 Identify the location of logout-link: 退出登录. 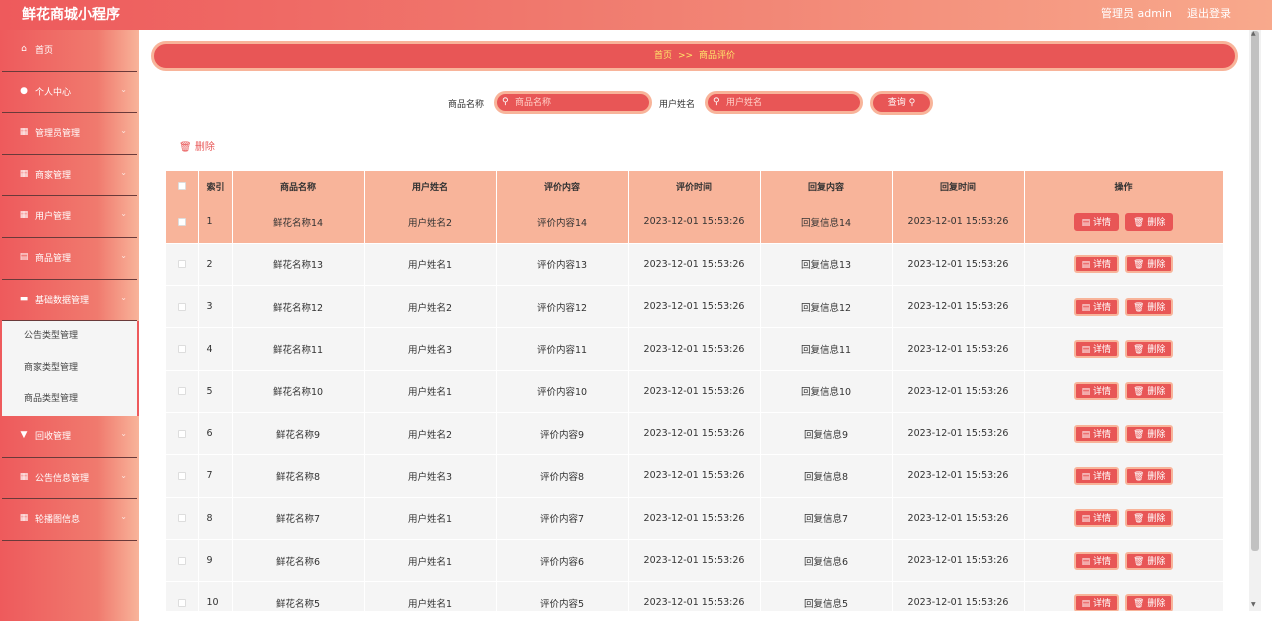
(1209, 13).